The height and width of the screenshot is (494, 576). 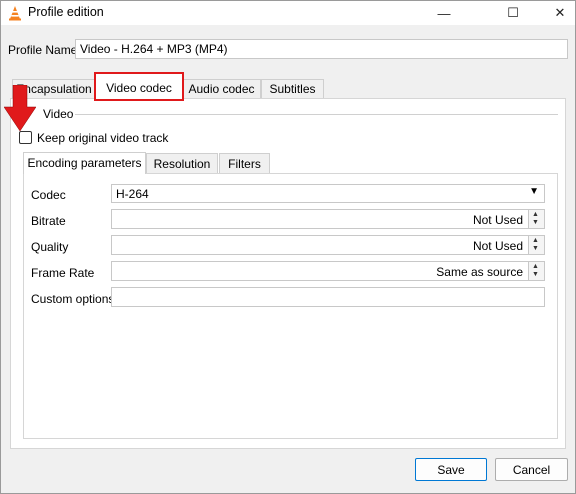 I want to click on vlc-cone-icon, so click(x=15, y=13).